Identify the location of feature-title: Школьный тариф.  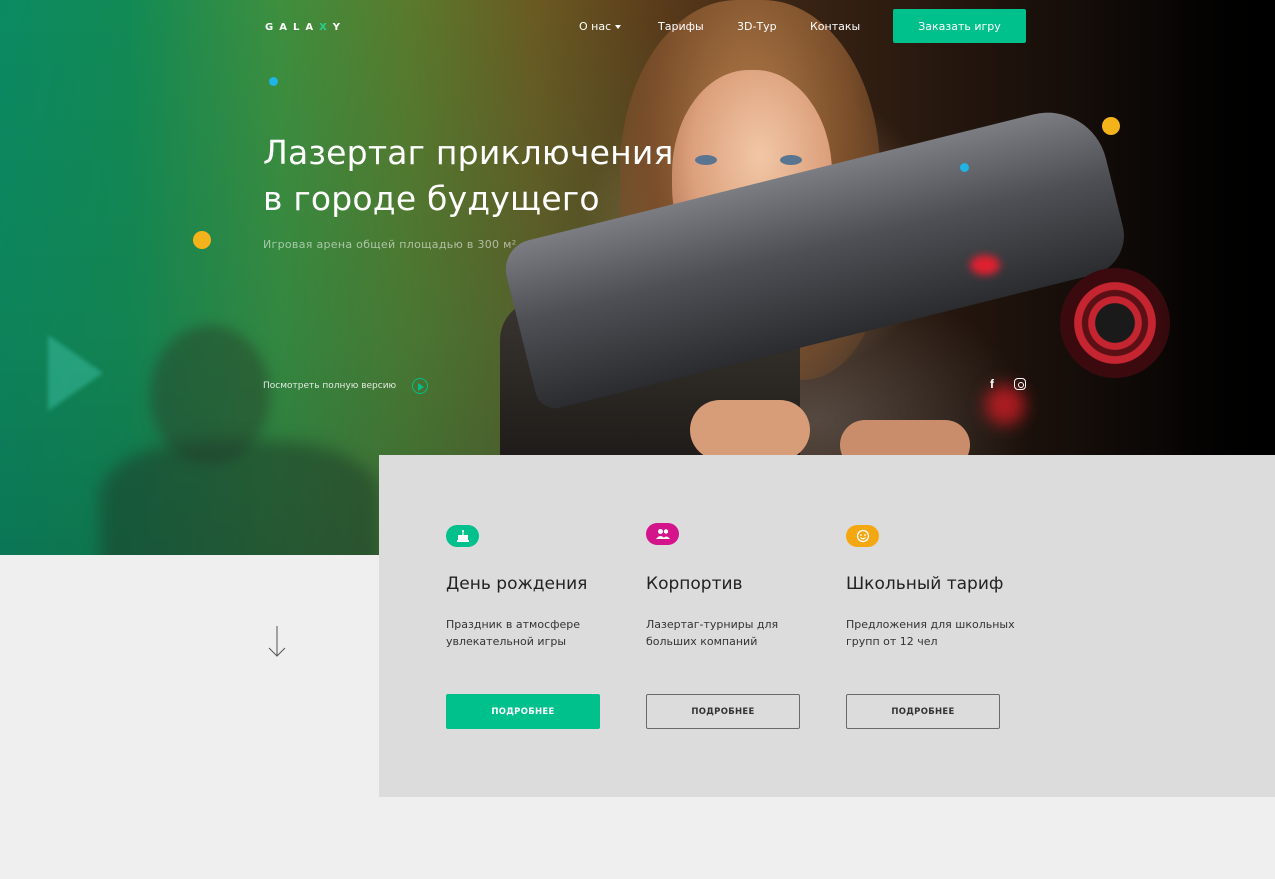
(925, 584).